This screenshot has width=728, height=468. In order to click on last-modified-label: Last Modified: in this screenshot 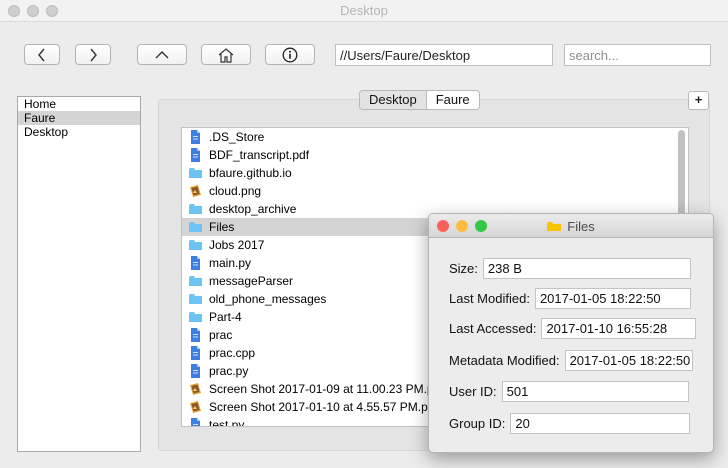, I will do `click(489, 298)`.